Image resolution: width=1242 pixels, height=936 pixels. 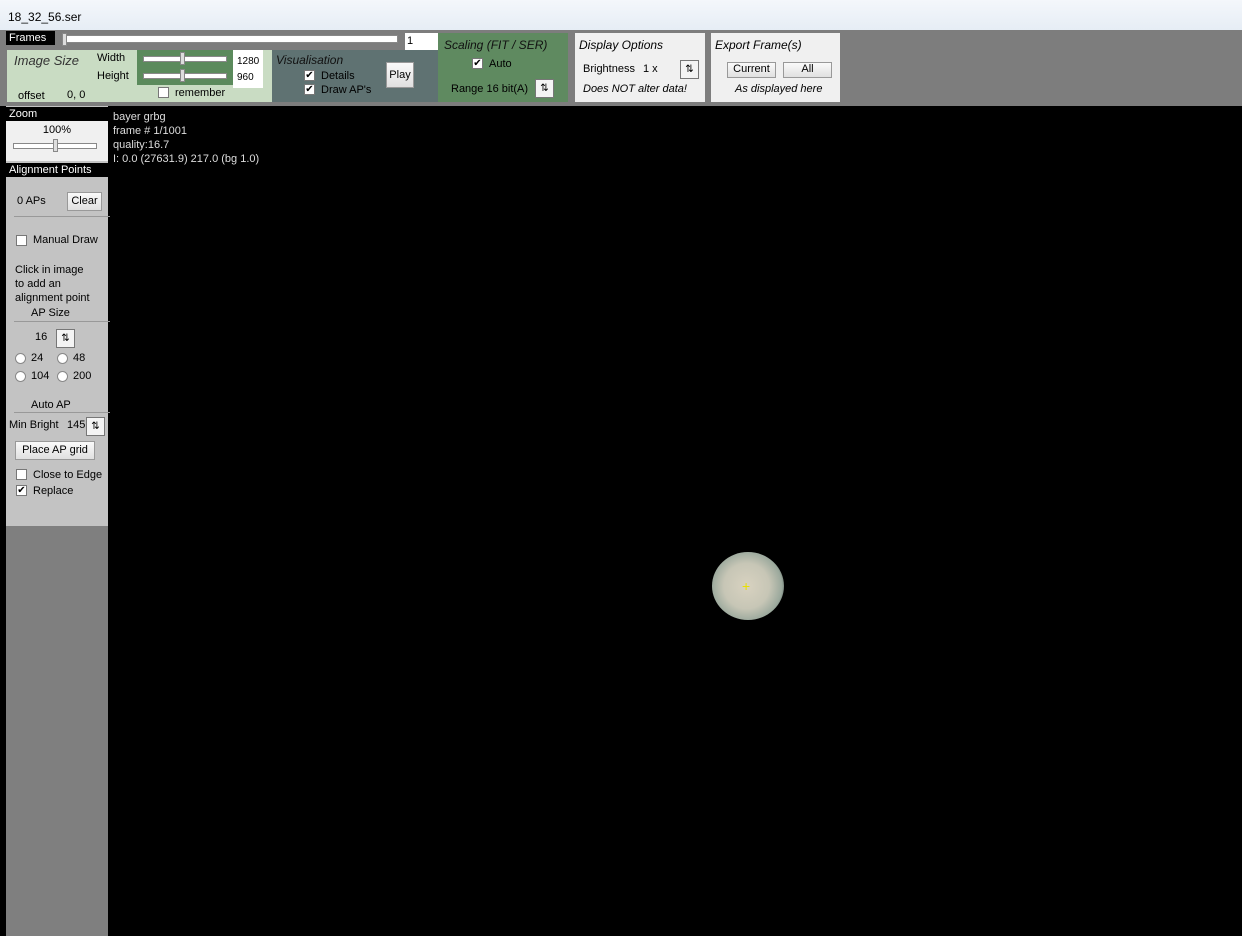 What do you see at coordinates (34, 425) in the screenshot?
I see `min-bright-label: Min Bright` at bounding box center [34, 425].